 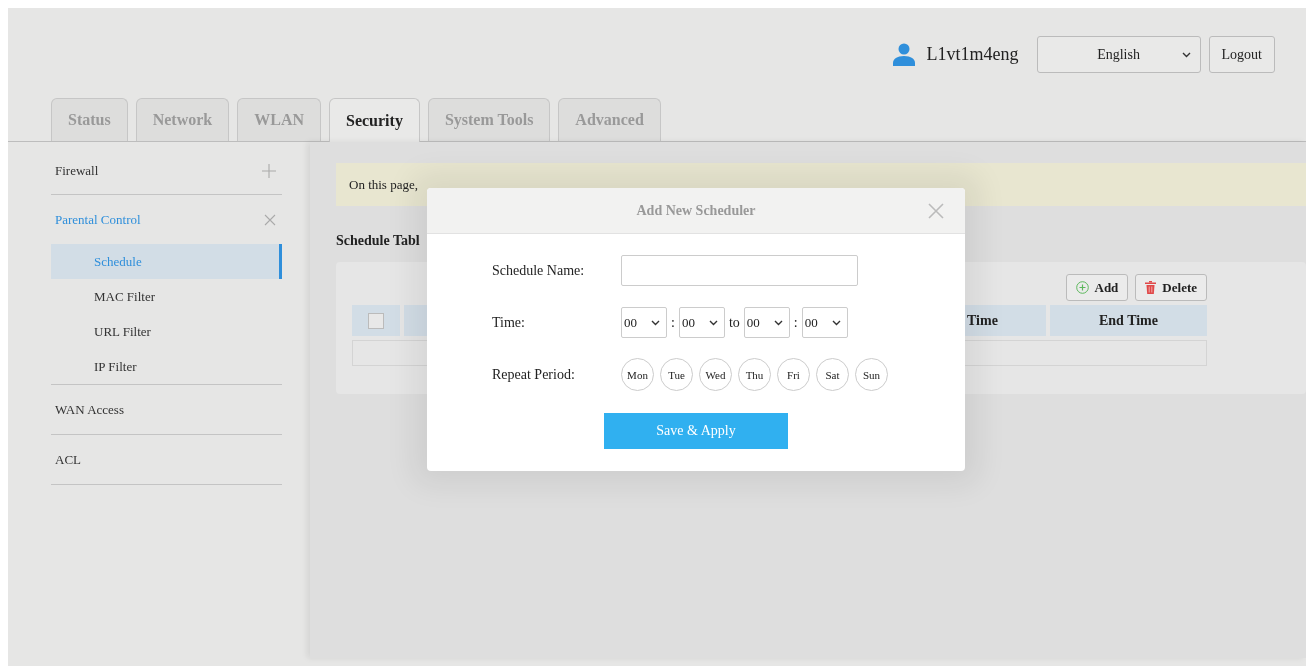 I want to click on nav-tab: Security, so click(x=374, y=120).